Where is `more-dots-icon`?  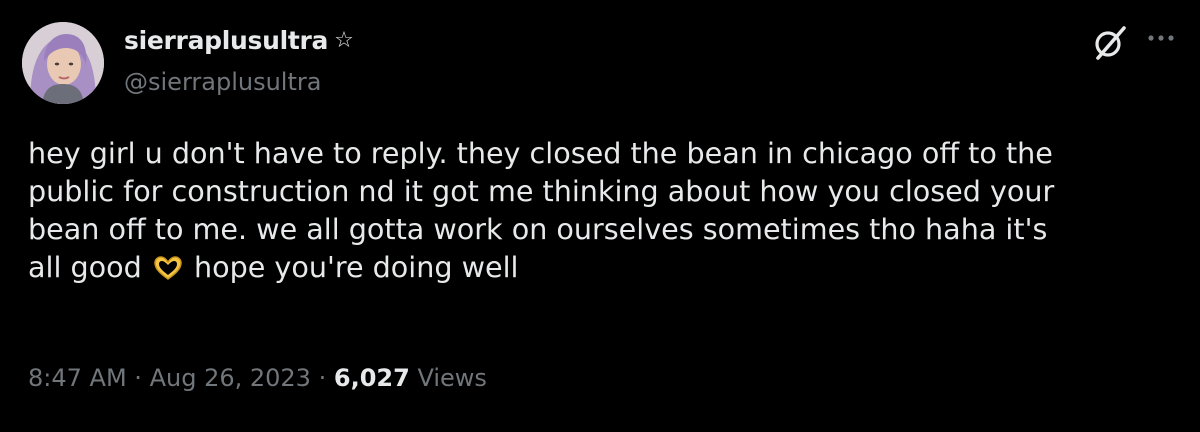 more-dots-icon is located at coordinates (1161, 38).